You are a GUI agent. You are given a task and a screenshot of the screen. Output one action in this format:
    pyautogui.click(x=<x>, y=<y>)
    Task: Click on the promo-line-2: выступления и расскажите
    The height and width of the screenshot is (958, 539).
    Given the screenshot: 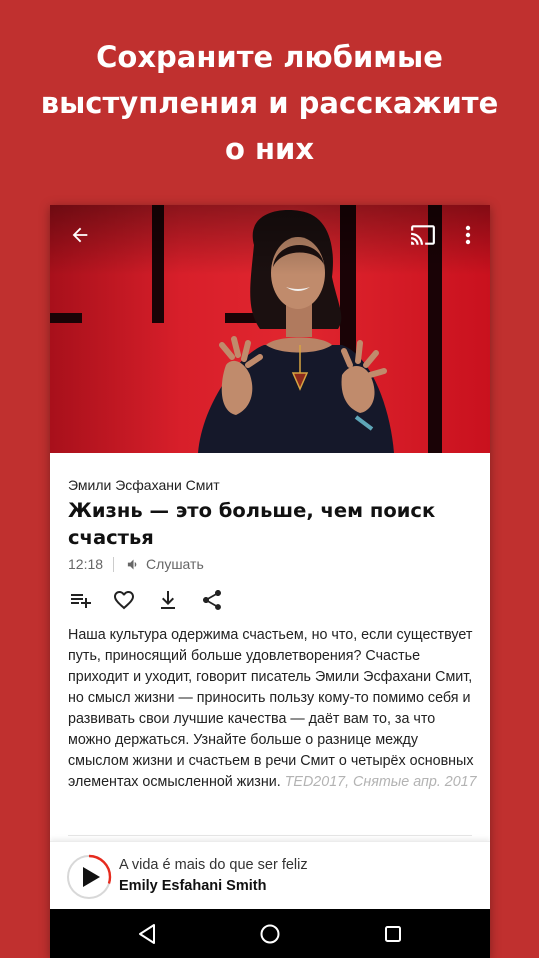 What is the action you would take?
    pyautogui.click(x=269, y=103)
    